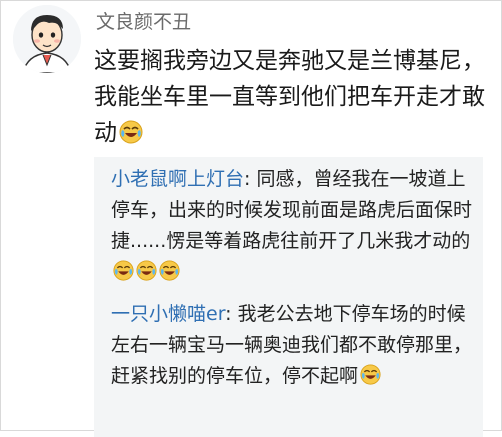  Describe the element at coordinates (168, 314) in the screenshot. I see `reply-author: 一只小懒喵er` at that location.